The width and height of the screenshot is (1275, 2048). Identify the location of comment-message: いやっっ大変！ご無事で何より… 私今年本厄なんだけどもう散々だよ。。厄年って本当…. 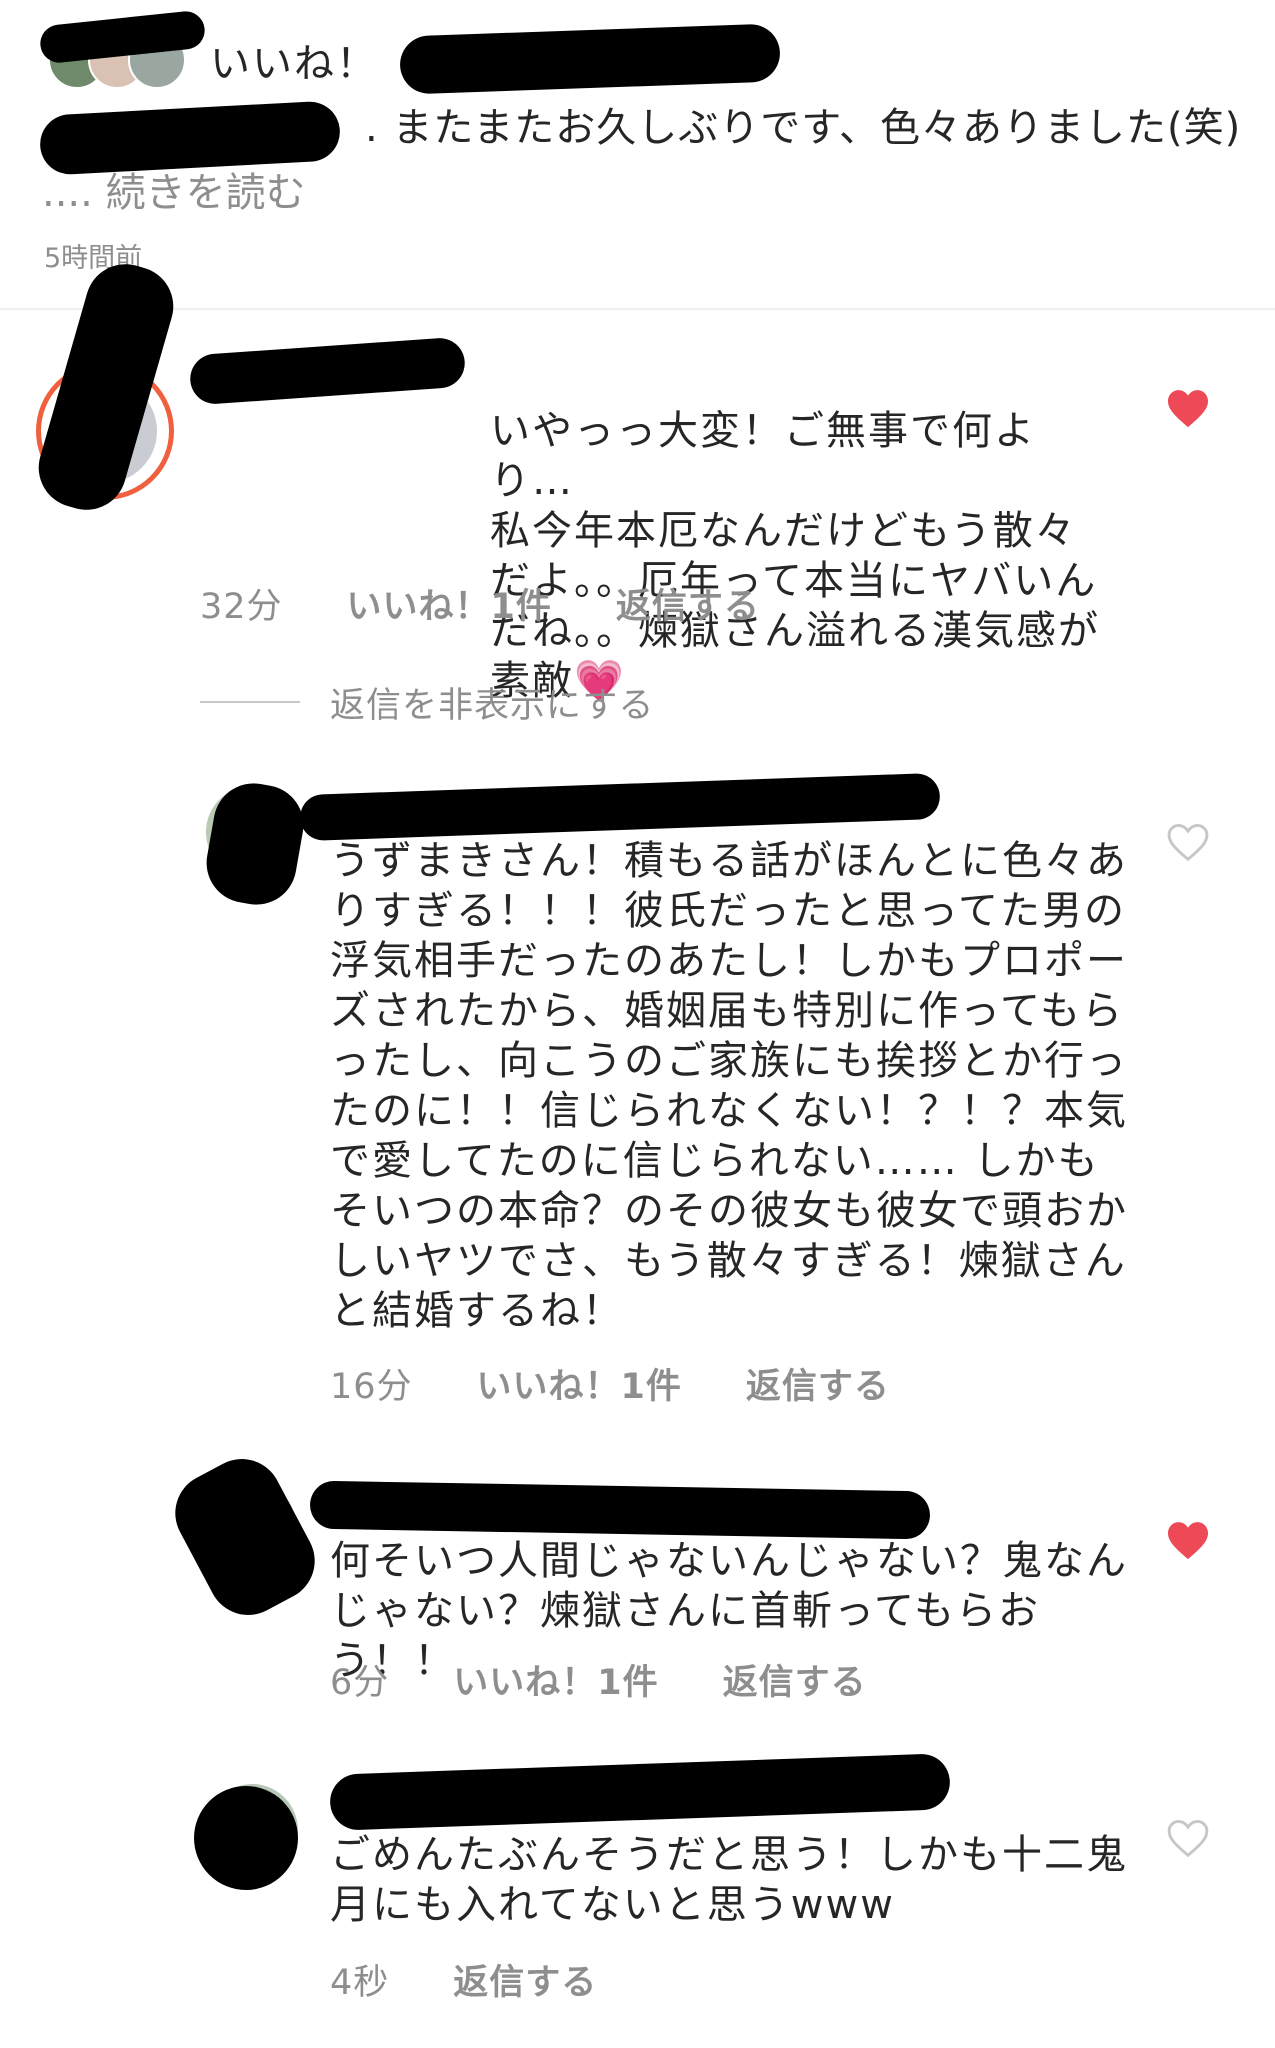
(795, 556).